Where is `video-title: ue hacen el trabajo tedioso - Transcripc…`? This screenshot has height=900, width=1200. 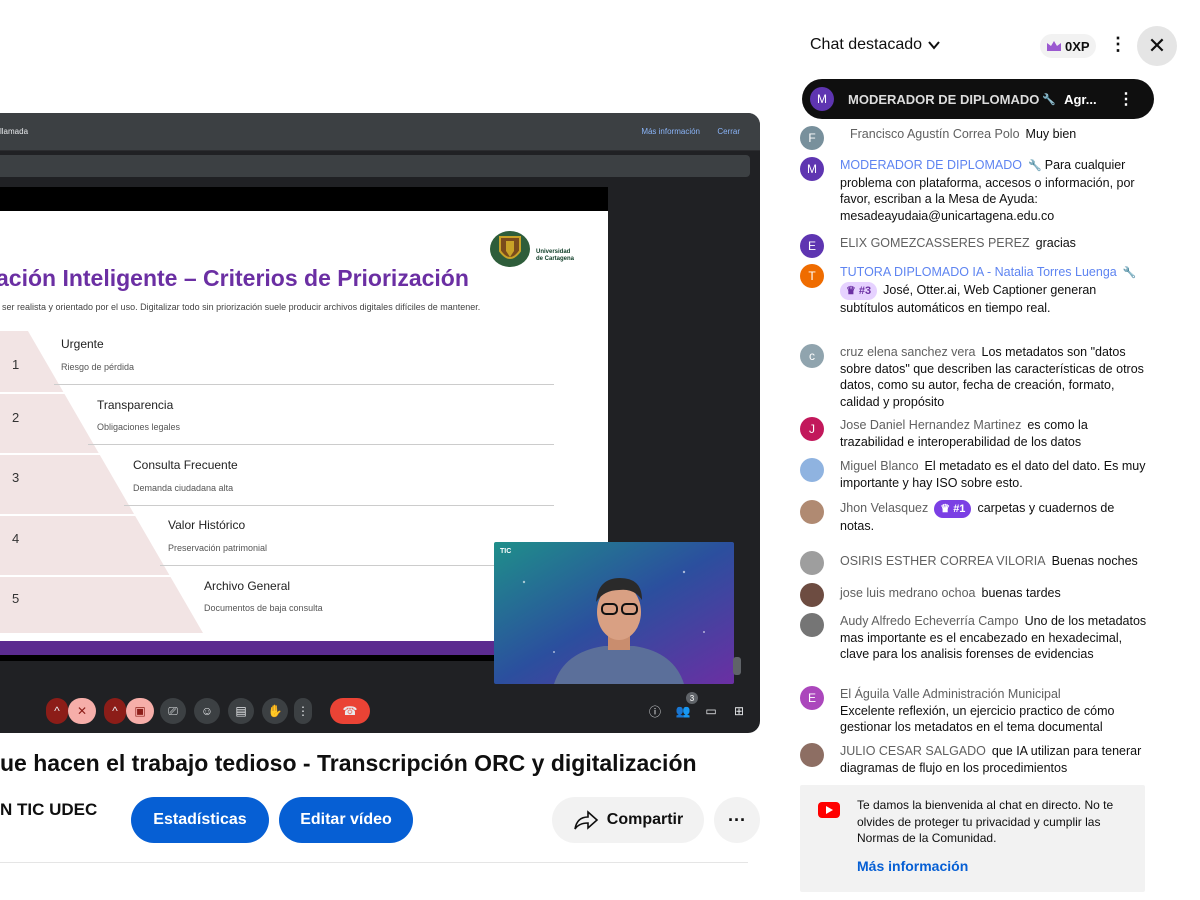
video-title: ue hacen el trabajo tedioso - Transcripc… is located at coordinates (348, 763).